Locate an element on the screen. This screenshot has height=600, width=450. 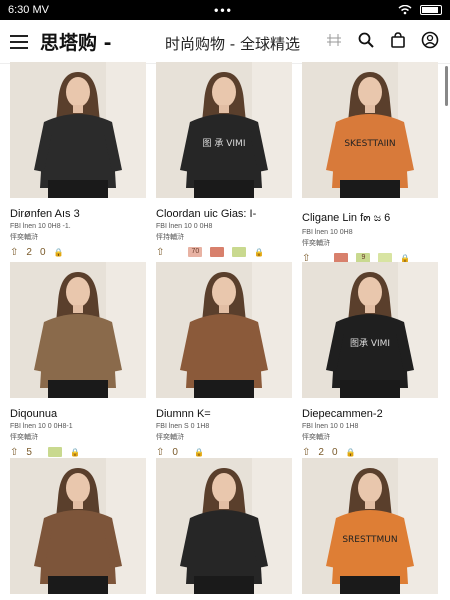
product-meta-secondary: 怦持輔浒 is located at coordinates (170, 237).